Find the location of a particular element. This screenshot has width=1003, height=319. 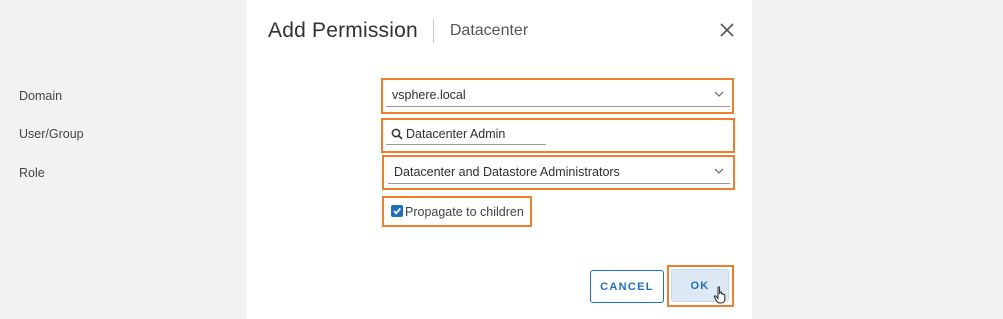

propagate-highlight-box is located at coordinates (457, 211).